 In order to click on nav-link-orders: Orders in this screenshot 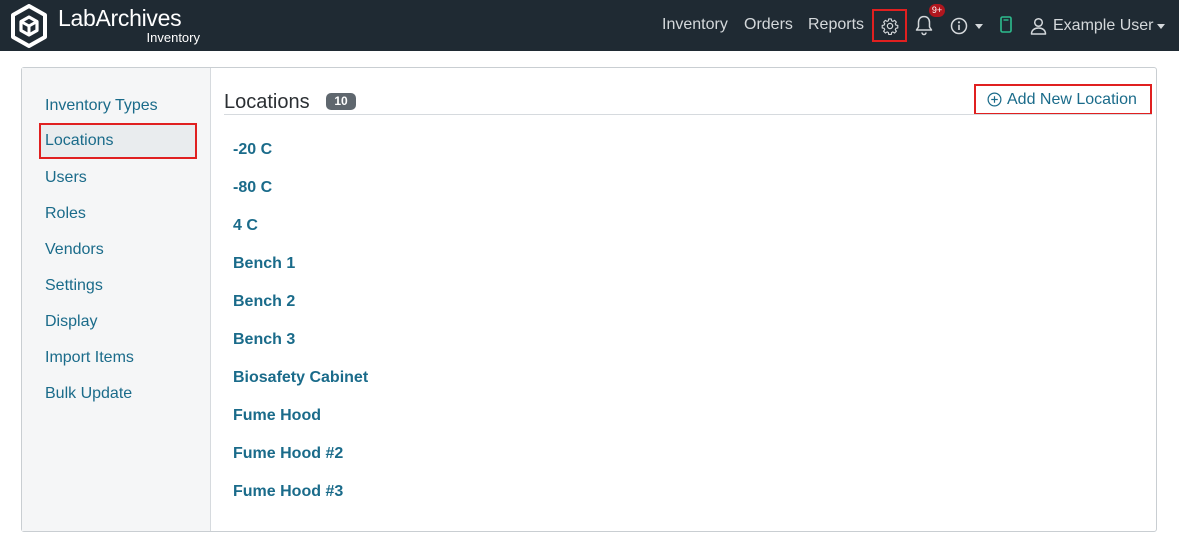, I will do `click(768, 25)`.